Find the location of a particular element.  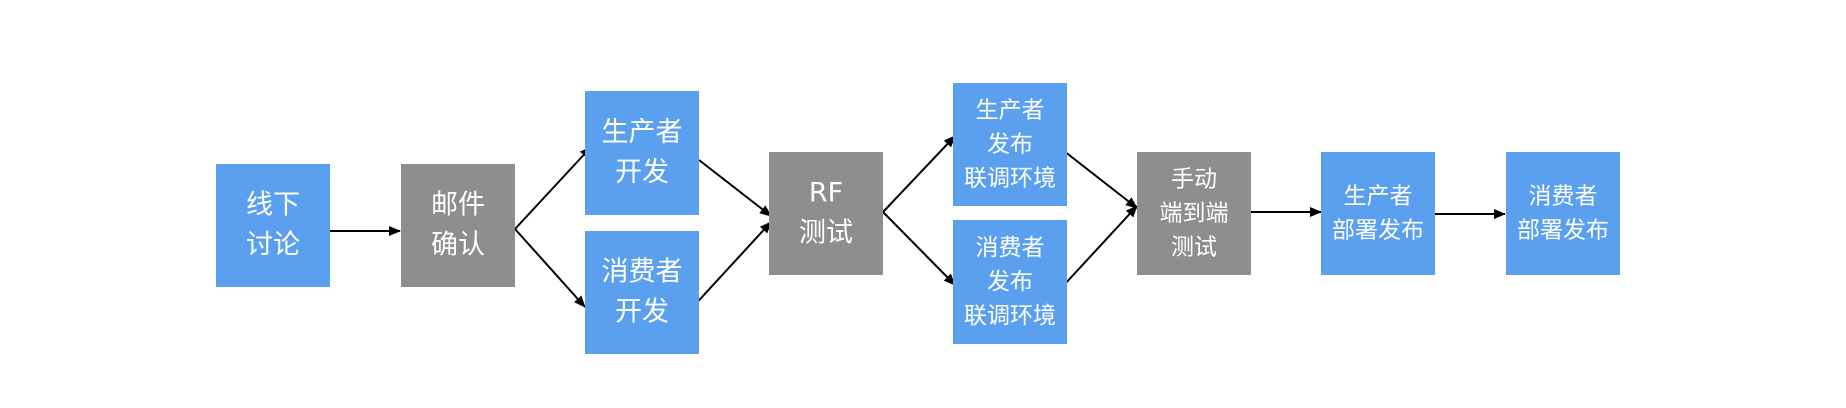

node-label-line: 手动 is located at coordinates (1194, 179).